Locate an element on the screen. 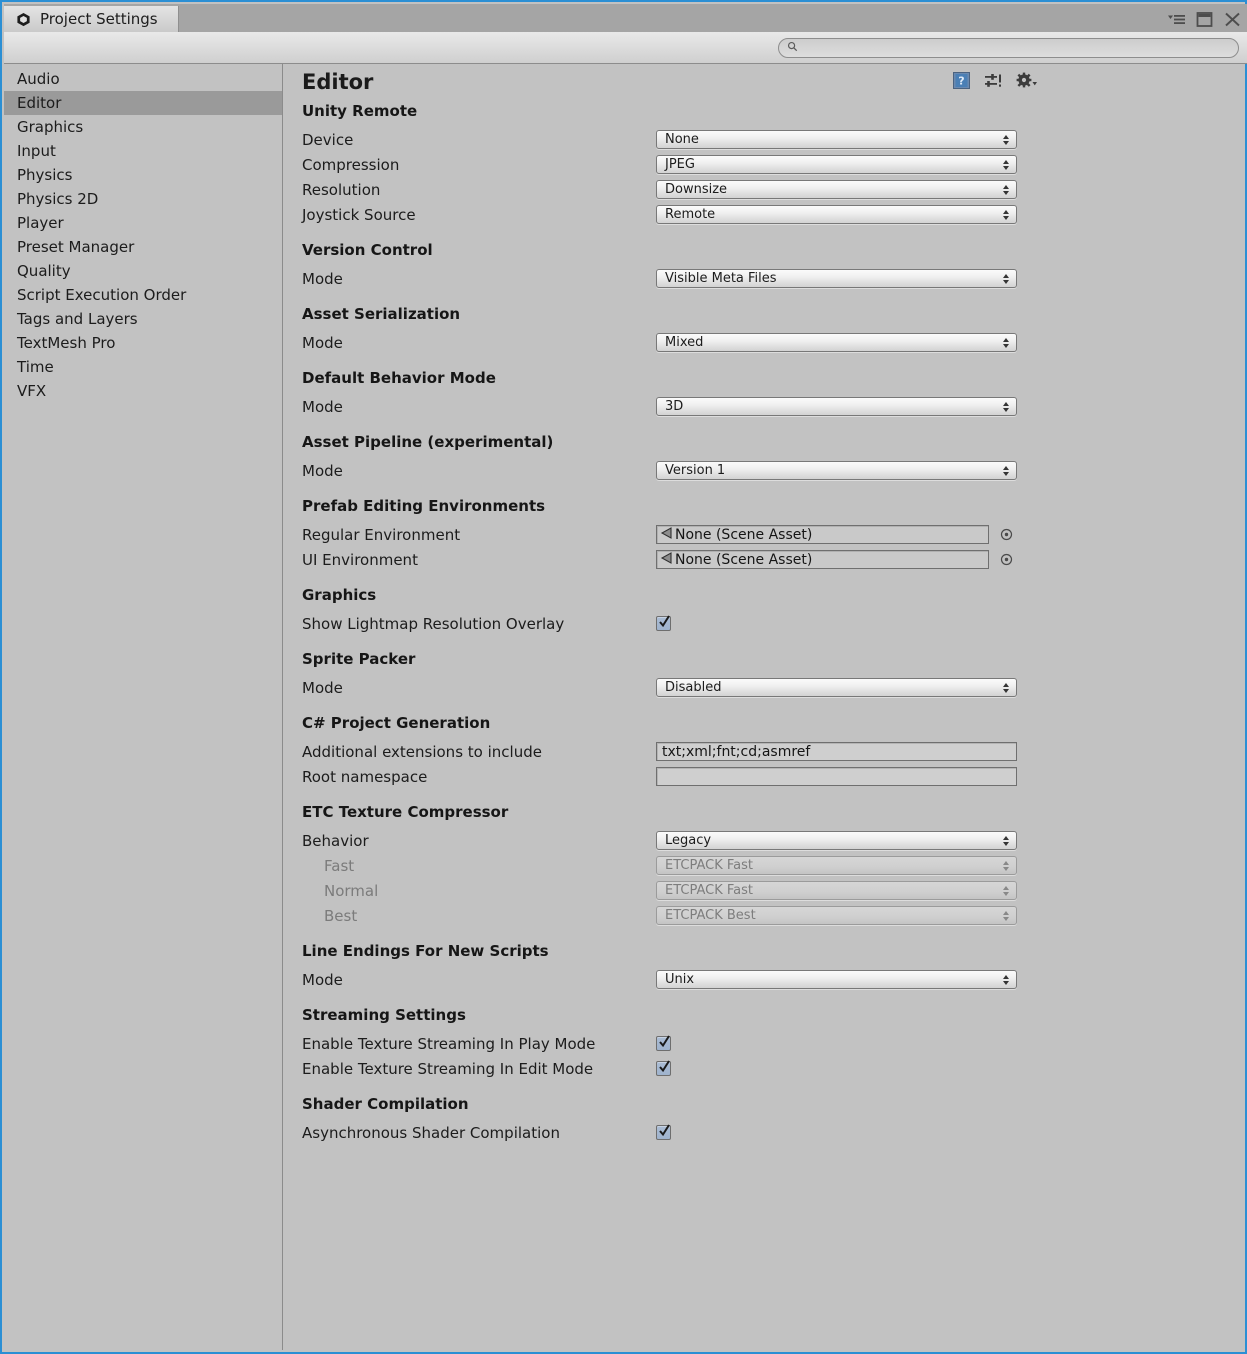 The image size is (1247, 1354). toolbar is located at coordinates (625, 48).